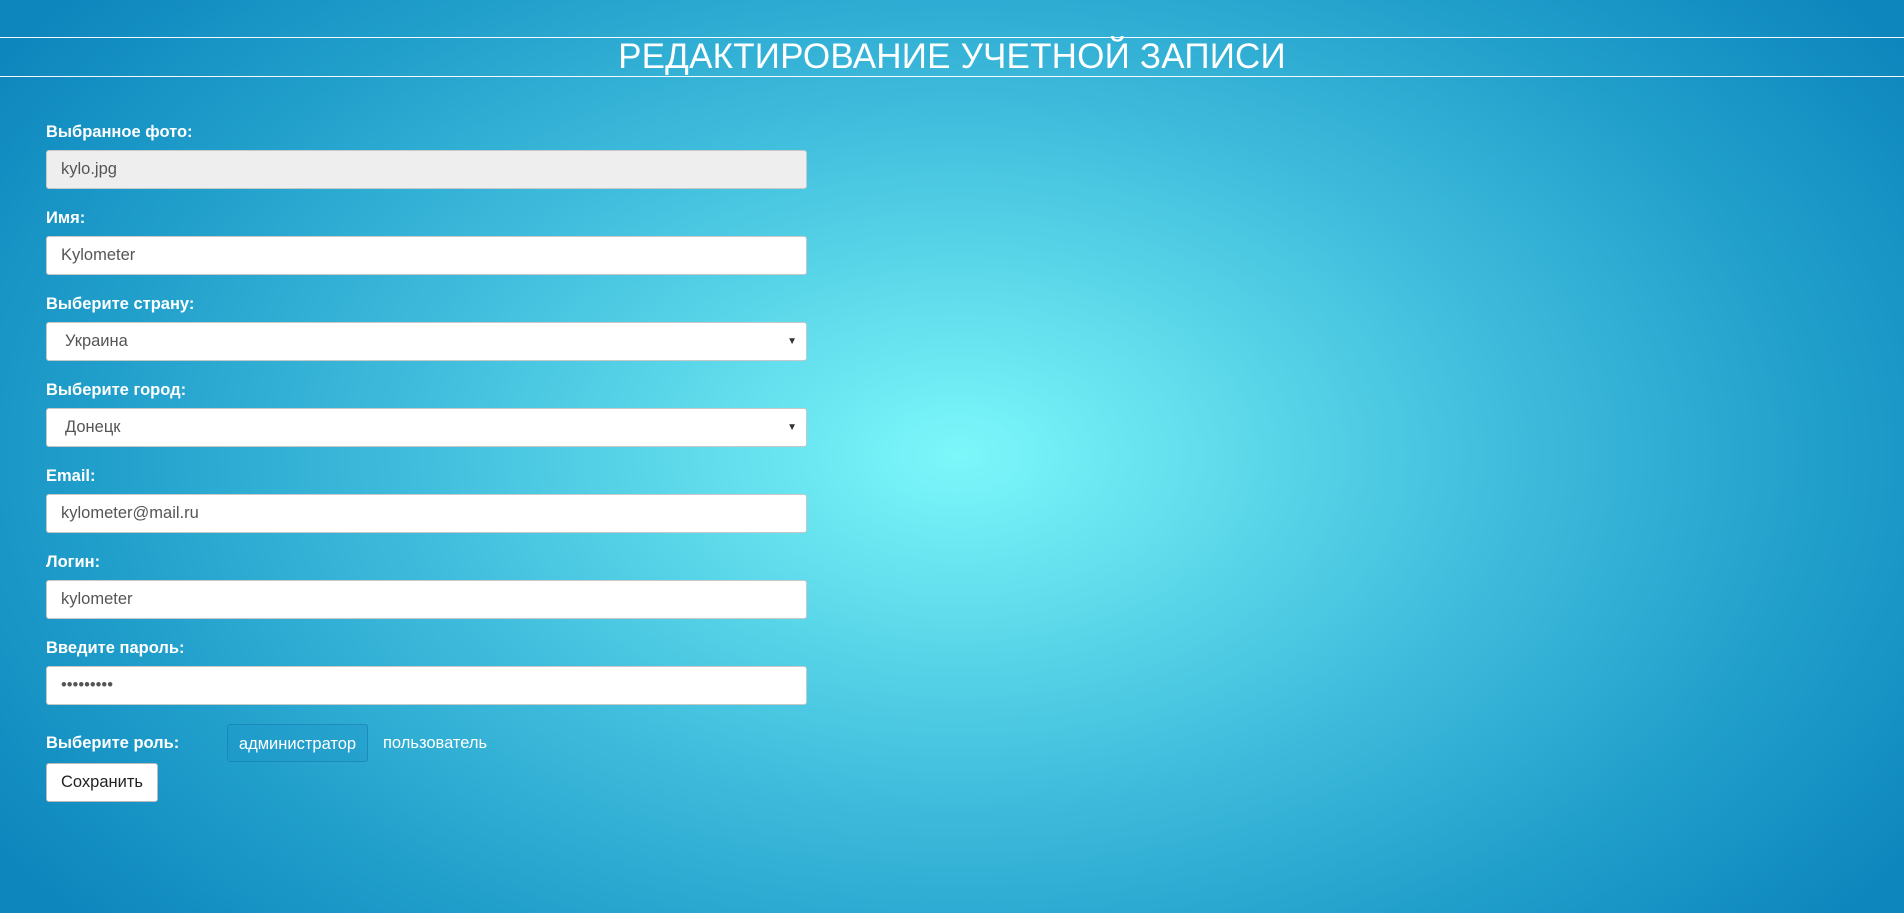 The image size is (1904, 913). I want to click on city-select: Донецк ▼, so click(426, 427).